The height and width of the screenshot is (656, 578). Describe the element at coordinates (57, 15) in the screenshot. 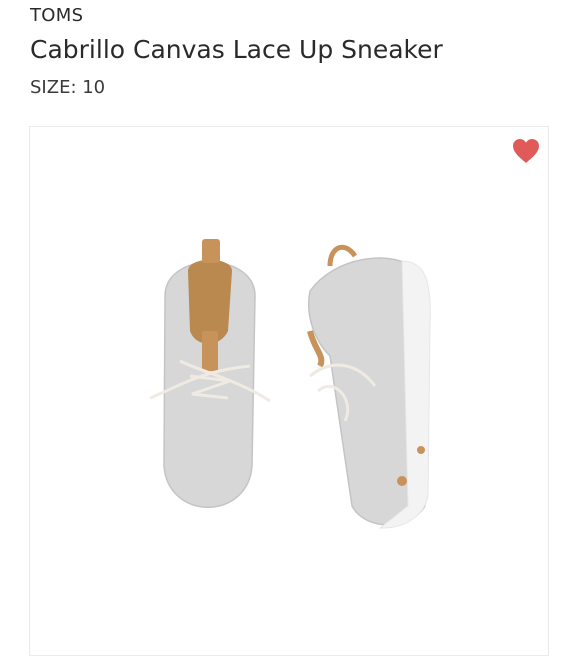

I see `brand-name: TOMS` at that location.